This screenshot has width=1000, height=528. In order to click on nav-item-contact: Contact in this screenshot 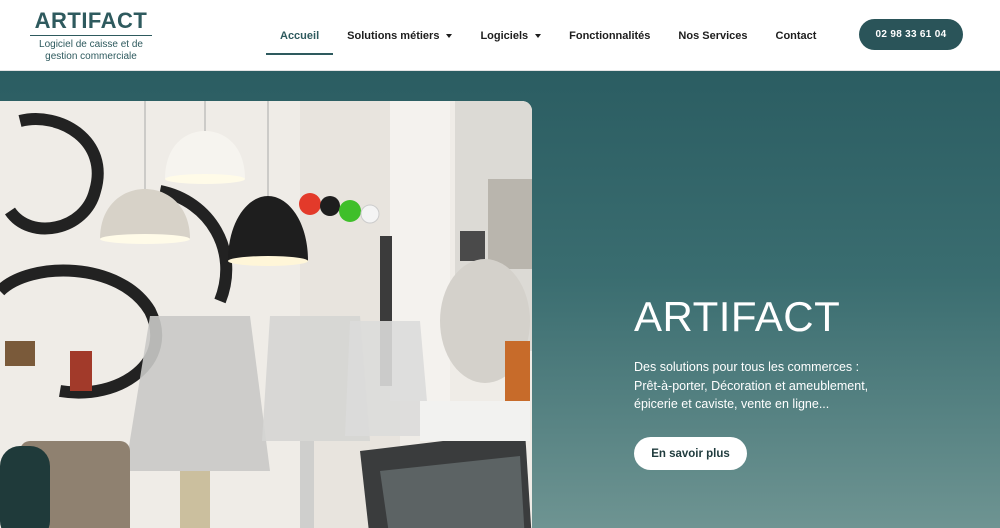, I will do `click(796, 36)`.